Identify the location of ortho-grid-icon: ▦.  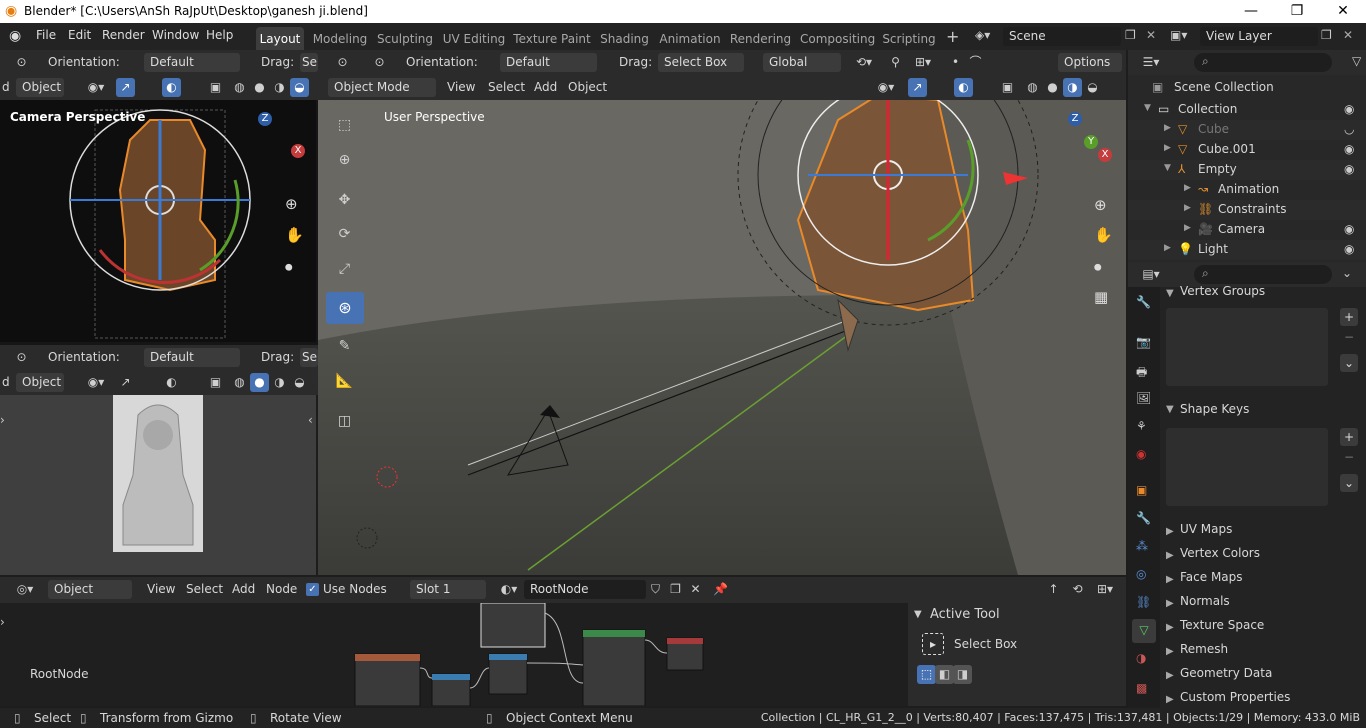
(1101, 297).